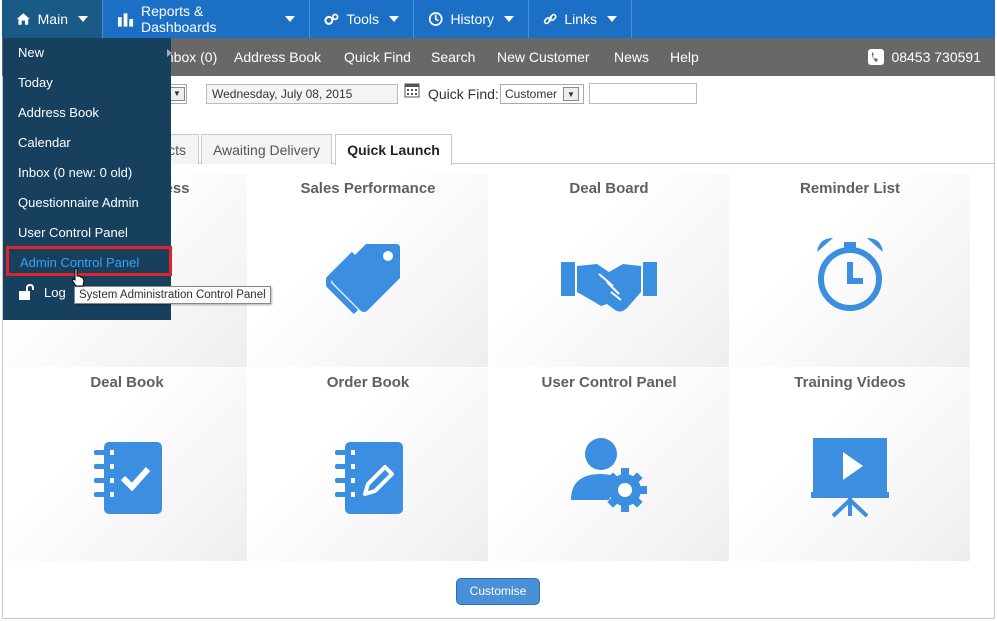  I want to click on tile-title: Deal Book, so click(127, 382).